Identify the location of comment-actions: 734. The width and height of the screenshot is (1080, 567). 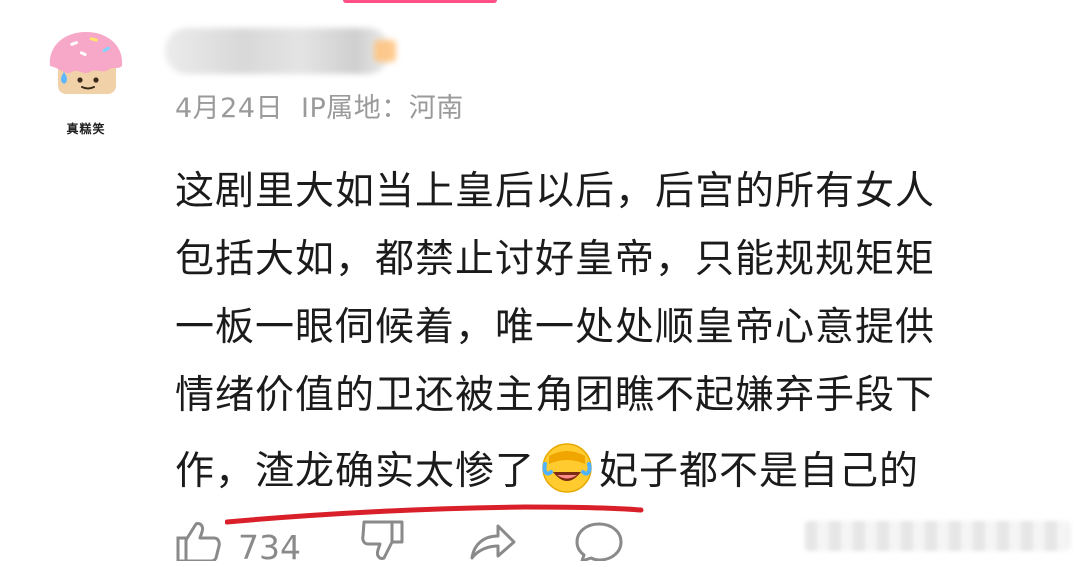
(520, 543).